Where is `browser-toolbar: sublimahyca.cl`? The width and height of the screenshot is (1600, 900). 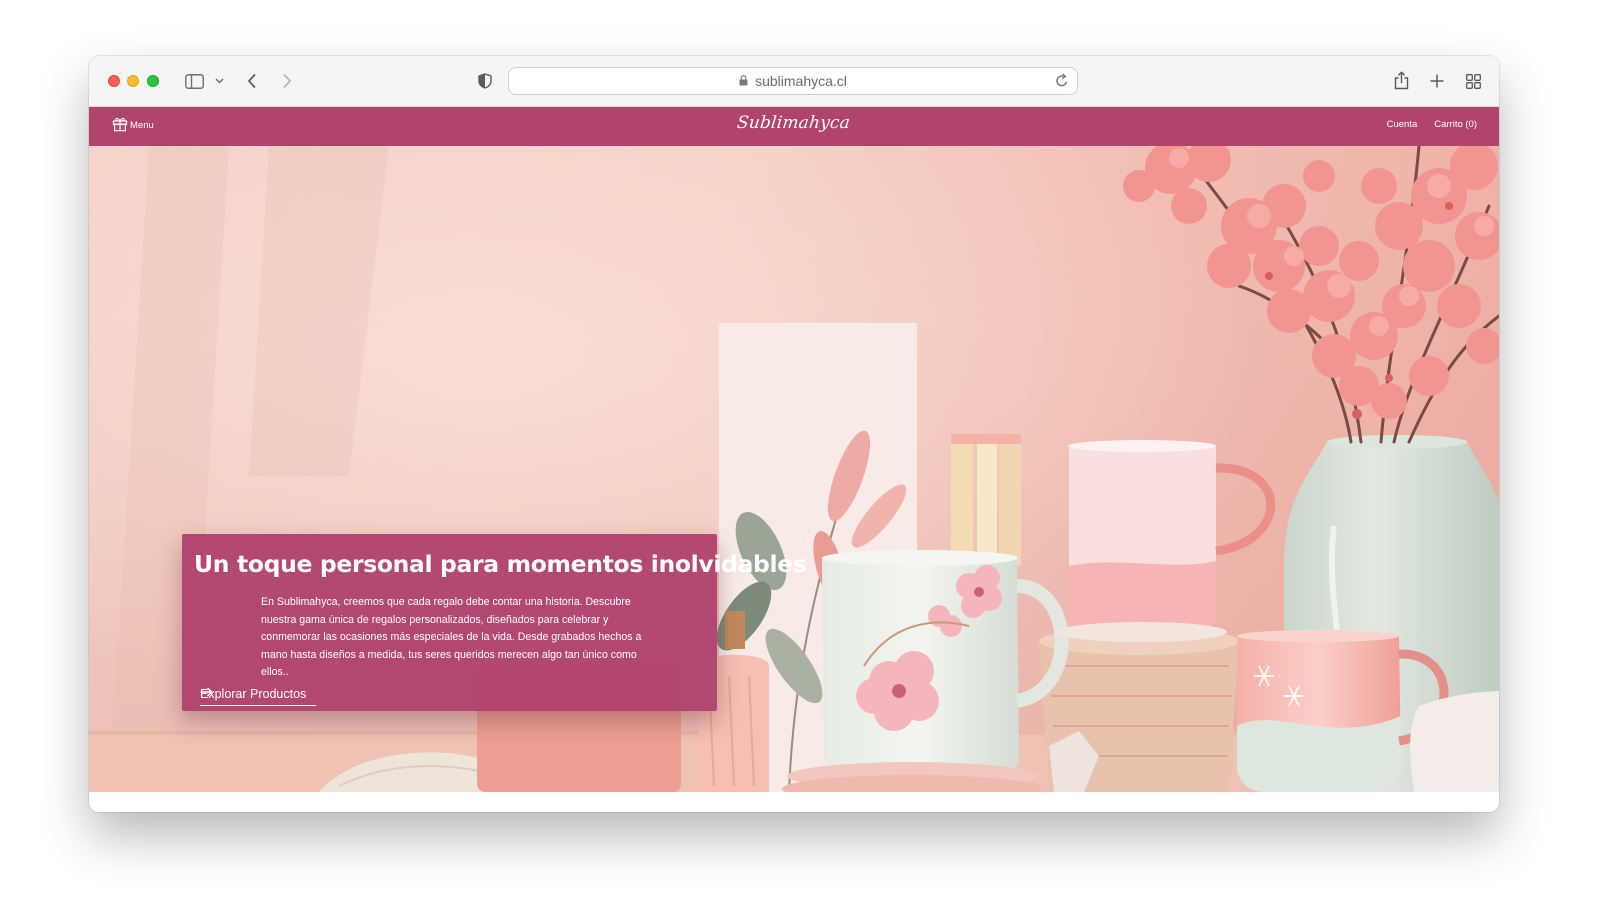
browser-toolbar: sublimahyca.cl is located at coordinates (794, 81).